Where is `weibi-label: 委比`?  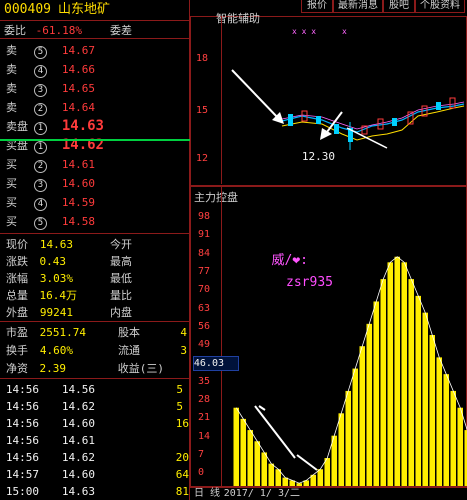
weibi-label: 委比 is located at coordinates (15, 30).